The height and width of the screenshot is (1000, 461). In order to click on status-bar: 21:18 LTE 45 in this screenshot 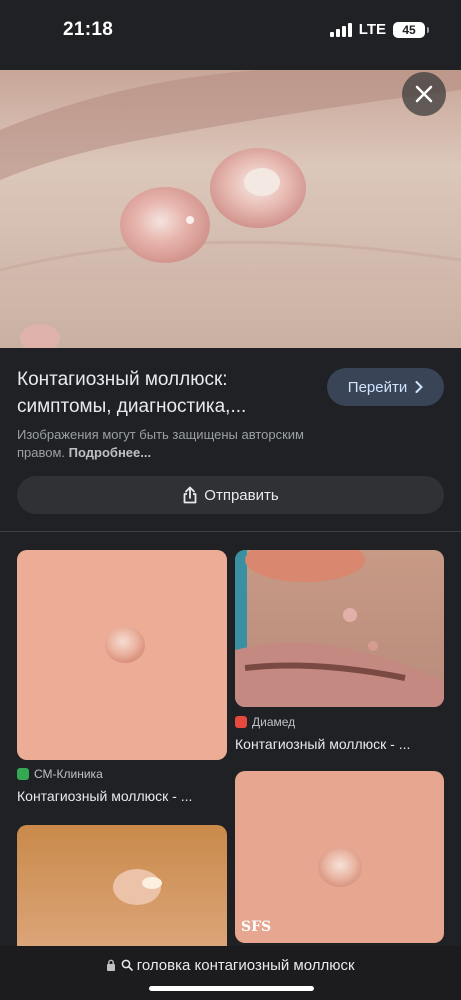, I will do `click(230, 31)`.